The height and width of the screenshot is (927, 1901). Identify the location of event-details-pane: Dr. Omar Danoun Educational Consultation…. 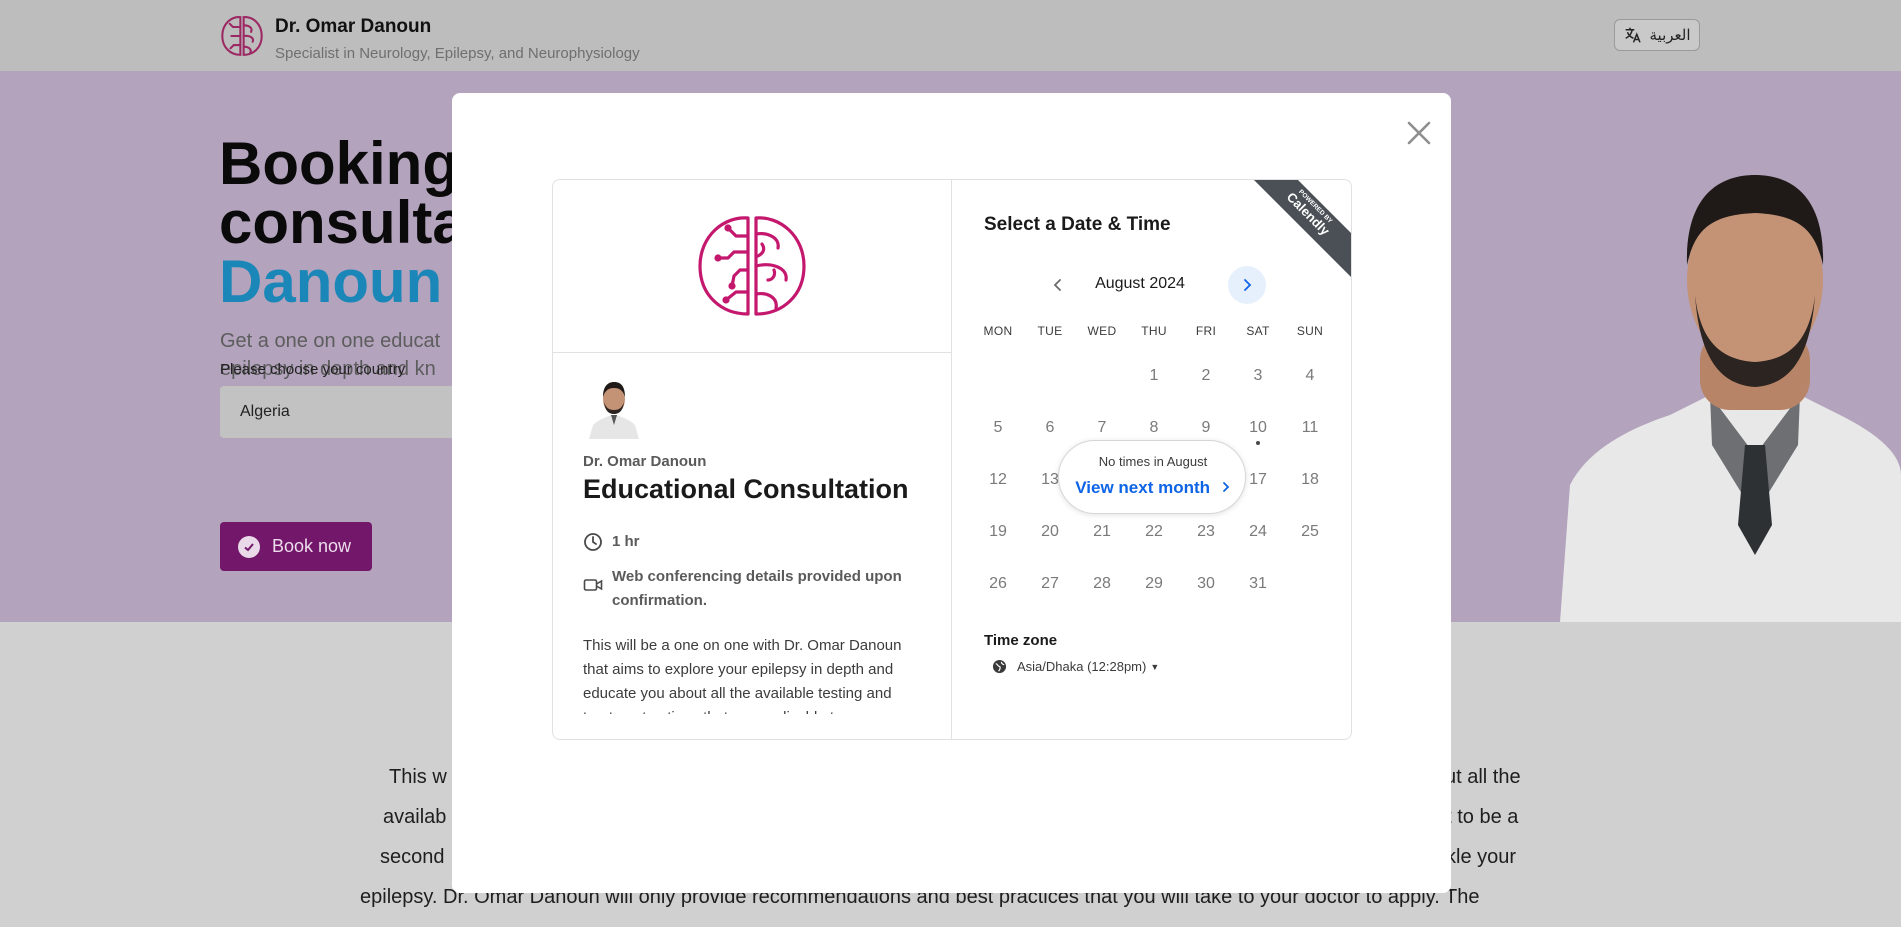
(752, 459).